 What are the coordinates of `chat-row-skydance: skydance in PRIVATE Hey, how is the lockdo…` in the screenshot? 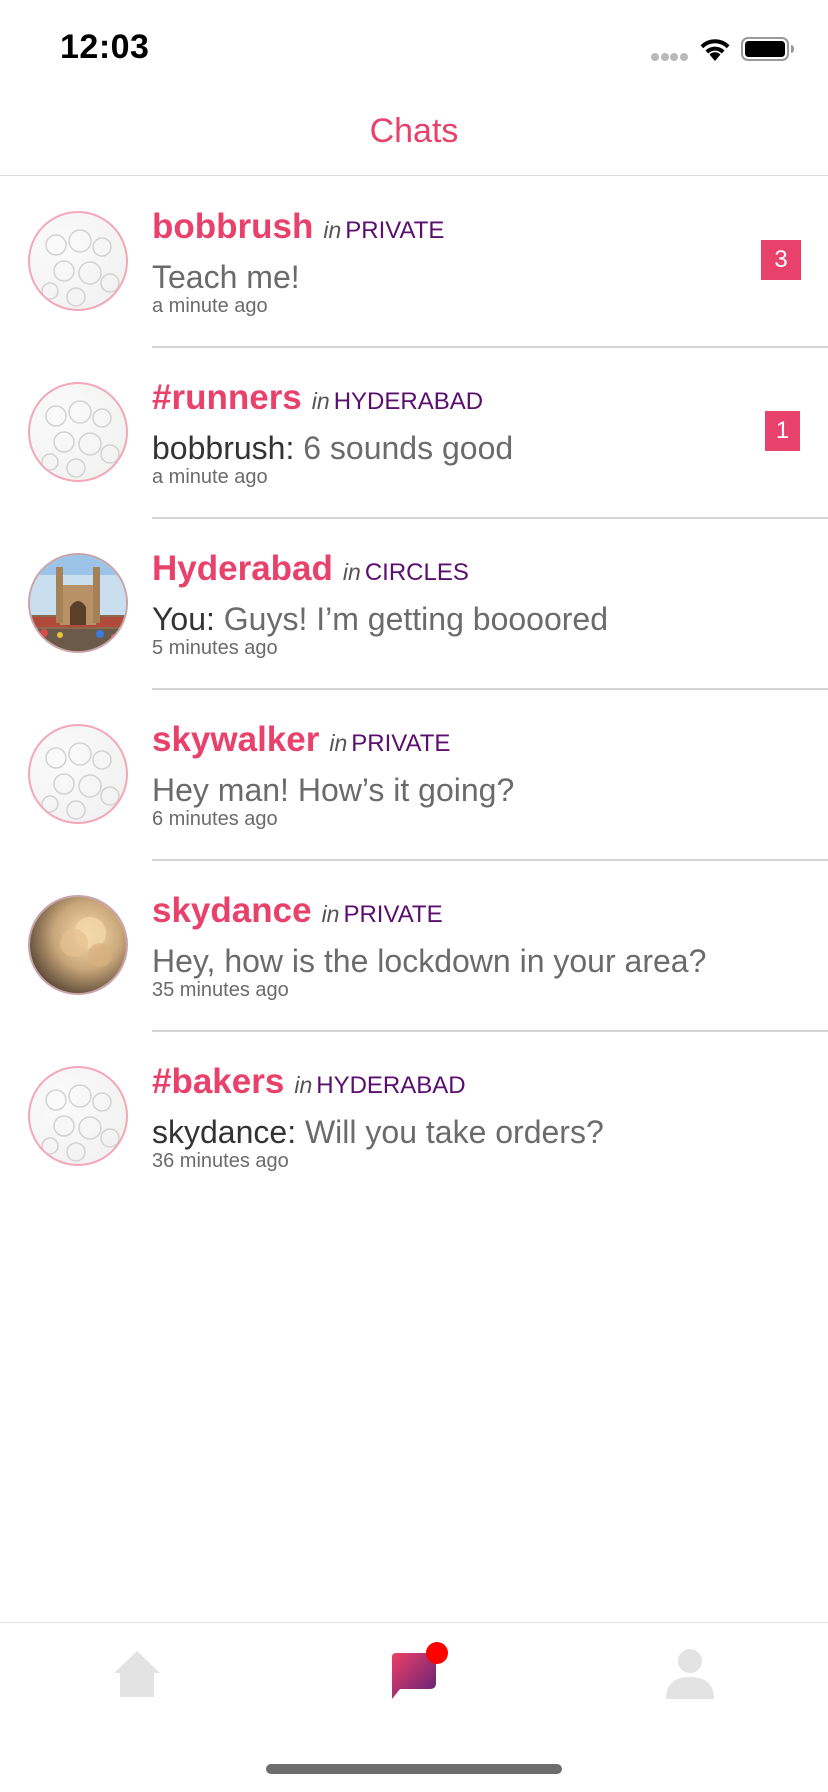 It's located at (414, 946).